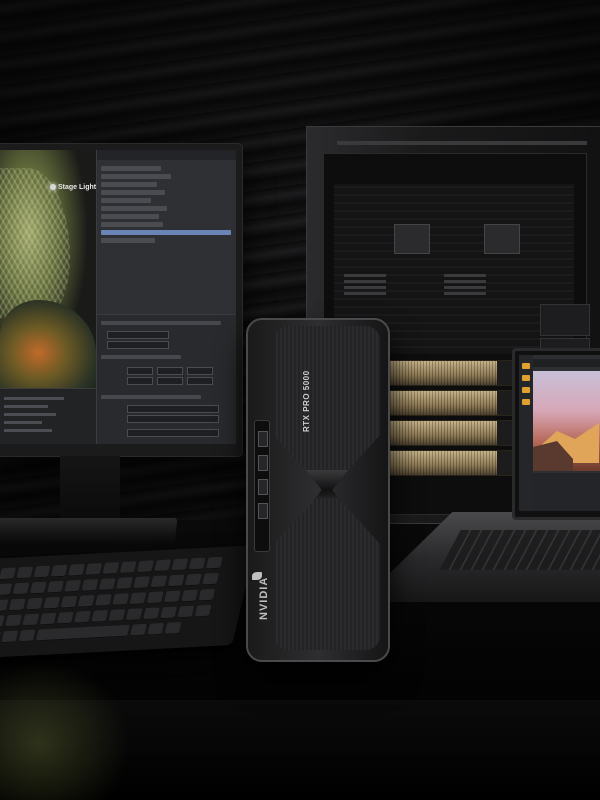 This screenshot has width=600, height=800. Describe the element at coordinates (327, 574) in the screenshot. I see `gpu-lower-heatsink` at that location.